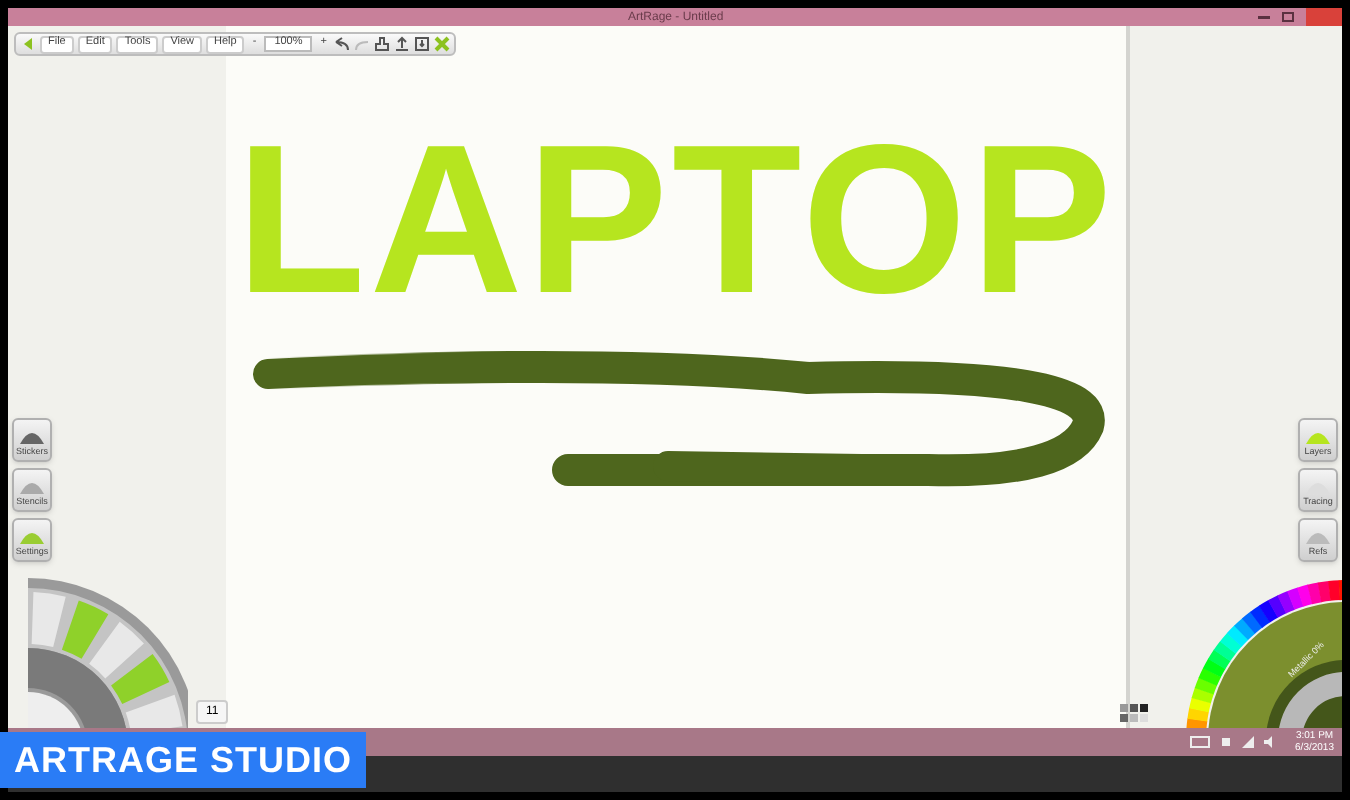 The height and width of the screenshot is (800, 1350). Describe the element at coordinates (1199, 742) in the screenshot. I see `keyboard-icon` at that location.